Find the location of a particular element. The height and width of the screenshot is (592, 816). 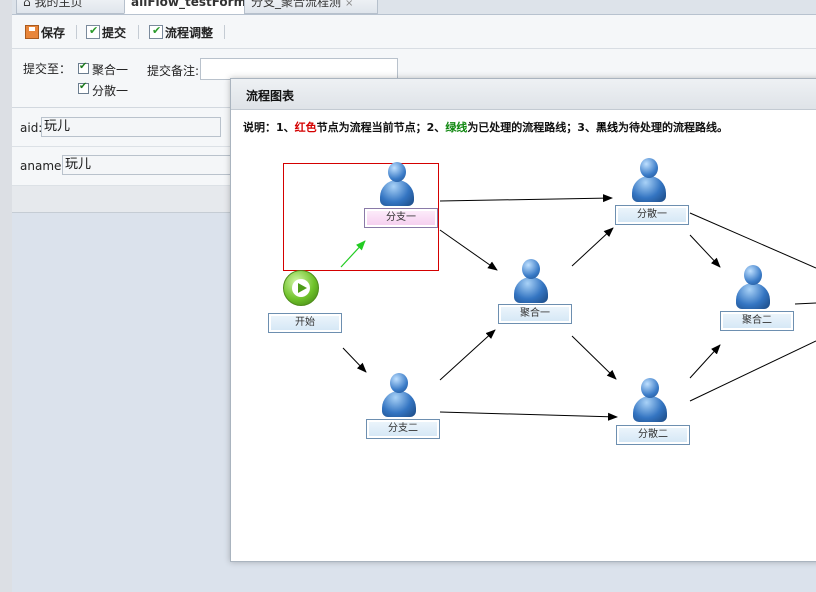

start-play-icon is located at coordinates (301, 288).